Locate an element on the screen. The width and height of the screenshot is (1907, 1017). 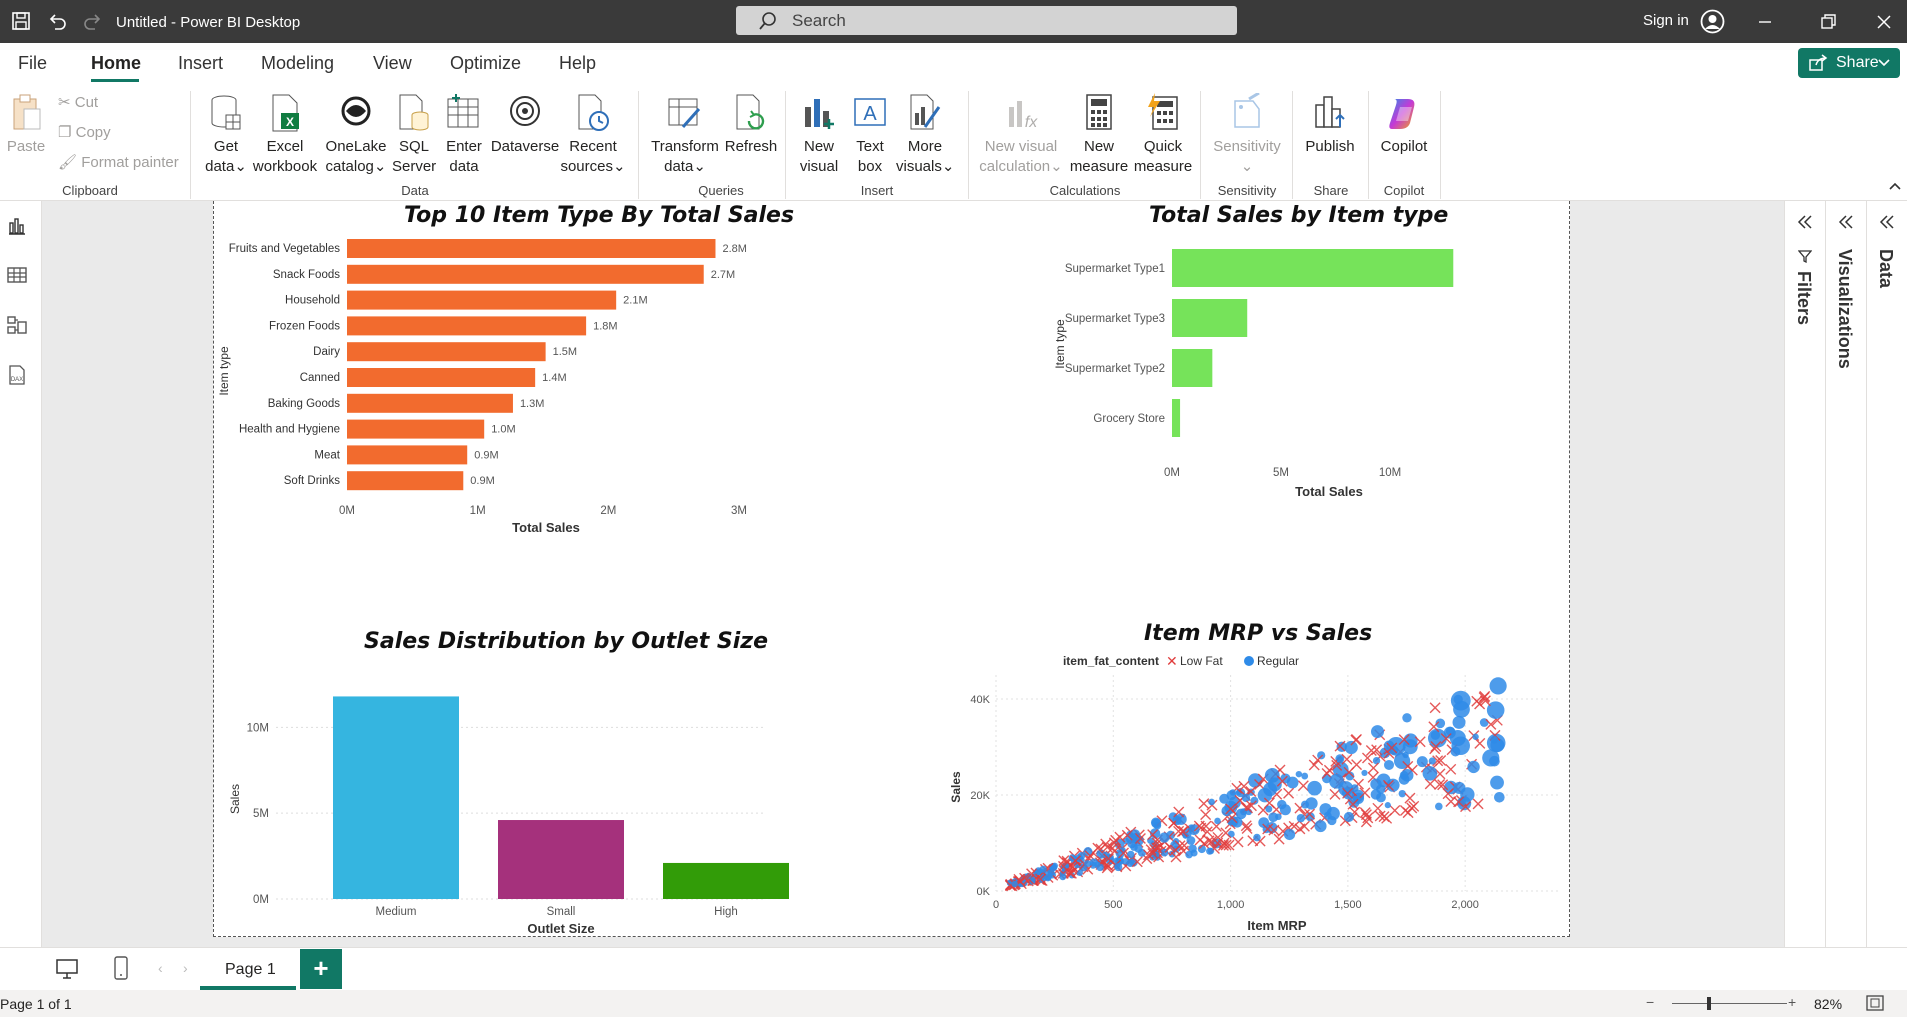
visualizations-label: Visualizations is located at coordinates (1845, 309).